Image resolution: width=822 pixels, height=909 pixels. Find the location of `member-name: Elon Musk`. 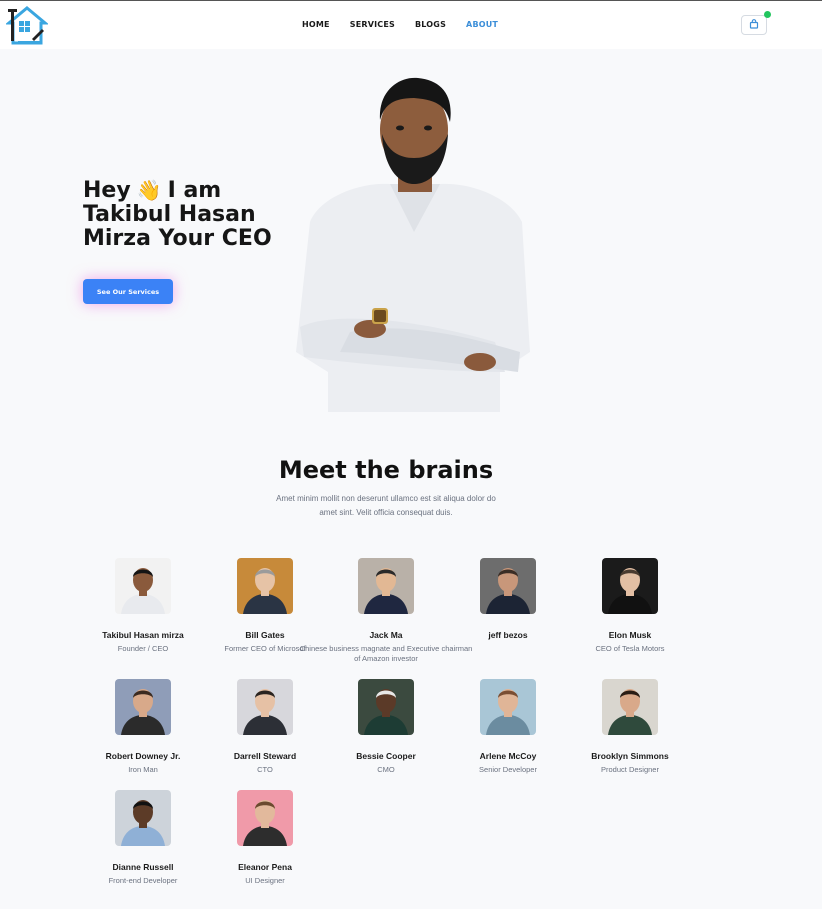

member-name: Elon Musk is located at coordinates (630, 635).